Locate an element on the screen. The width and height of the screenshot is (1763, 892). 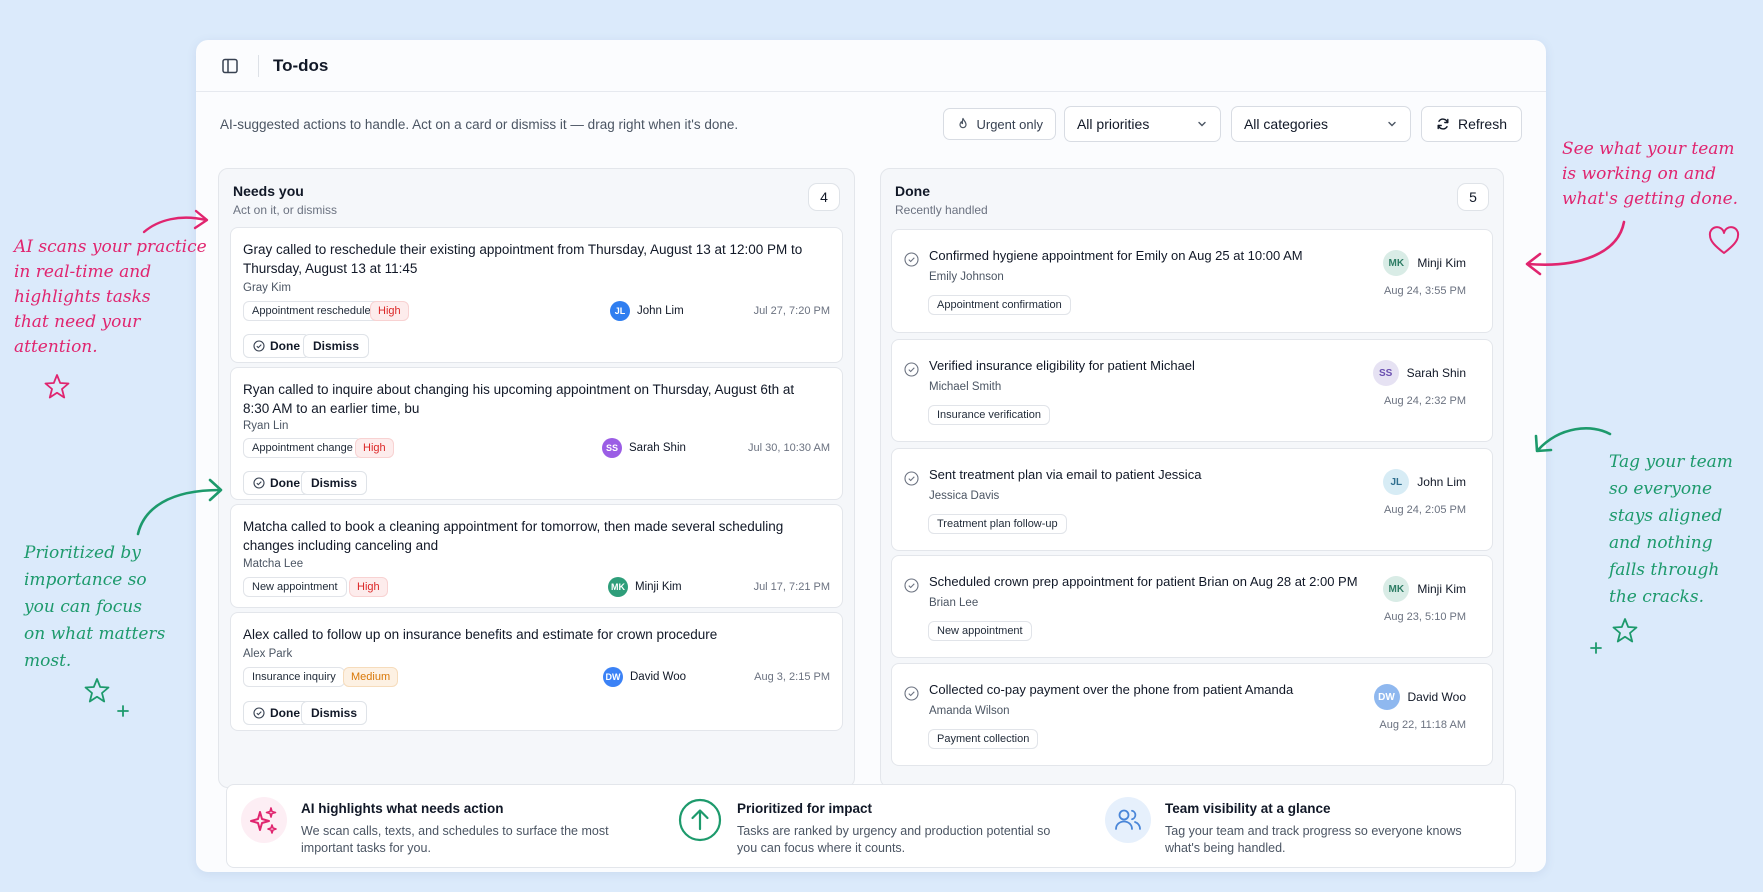
category-tag: Payment collection is located at coordinates (983, 739).